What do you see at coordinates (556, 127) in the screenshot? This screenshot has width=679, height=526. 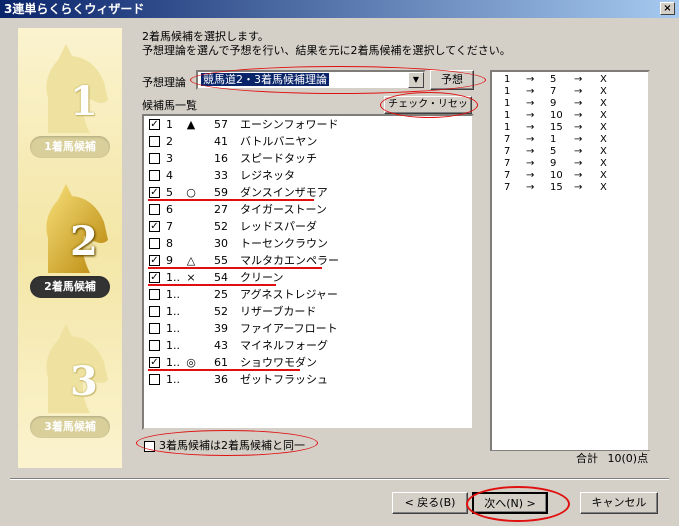 I see `second-place: 15` at bounding box center [556, 127].